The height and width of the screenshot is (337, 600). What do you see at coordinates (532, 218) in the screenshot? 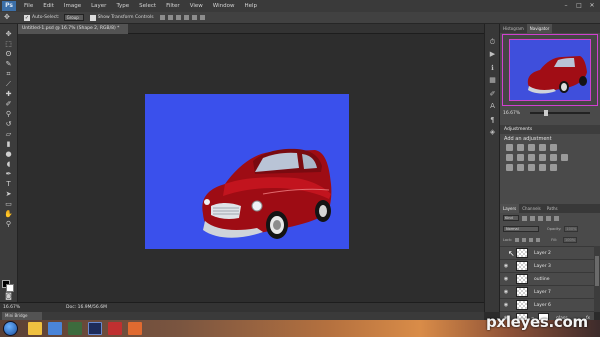
I see `adjustment-filter-icon` at bounding box center [532, 218].